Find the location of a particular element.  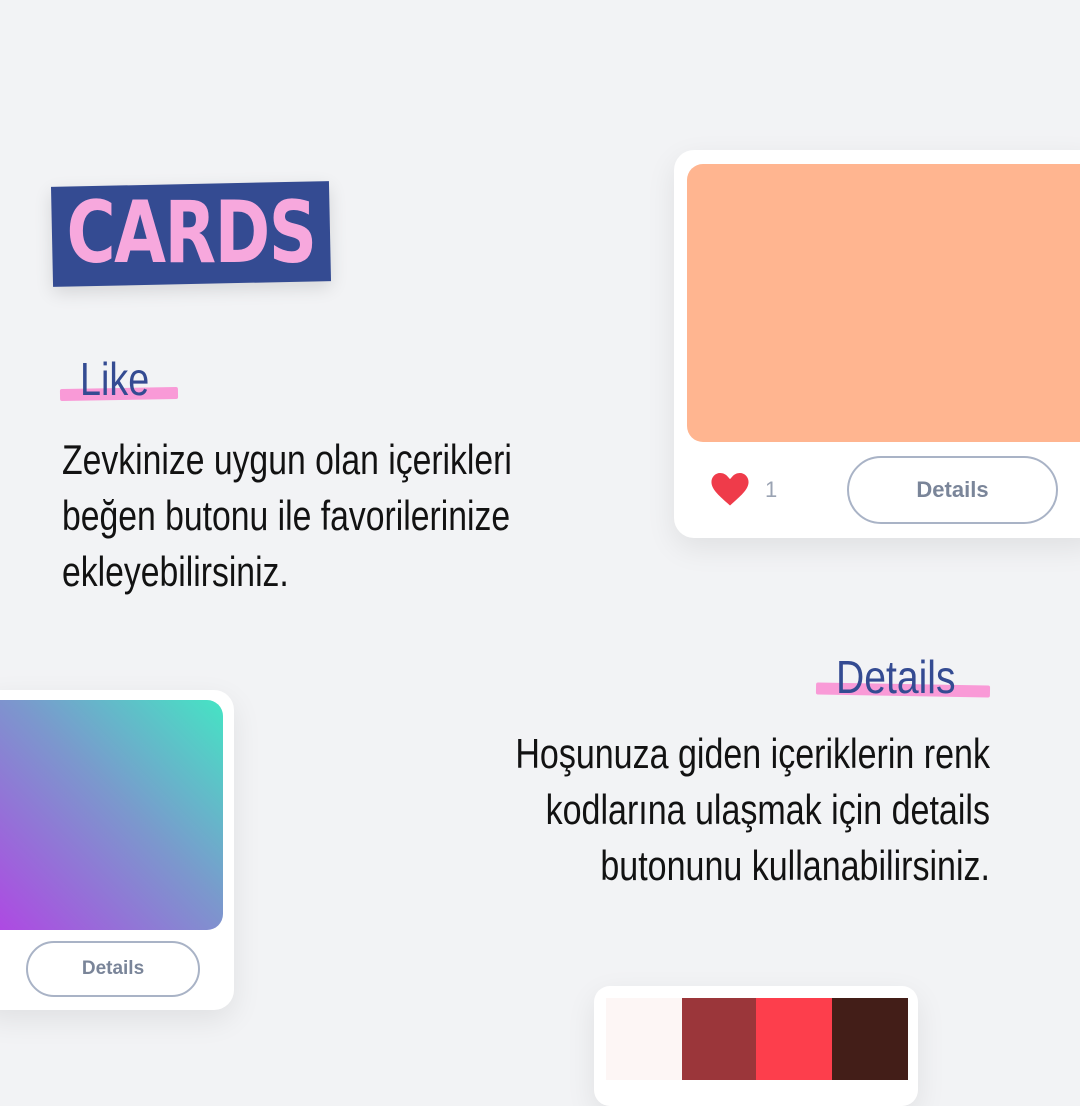

details-description-line: Hoşunuza giden içeriklerin renk is located at coordinates (752, 753).